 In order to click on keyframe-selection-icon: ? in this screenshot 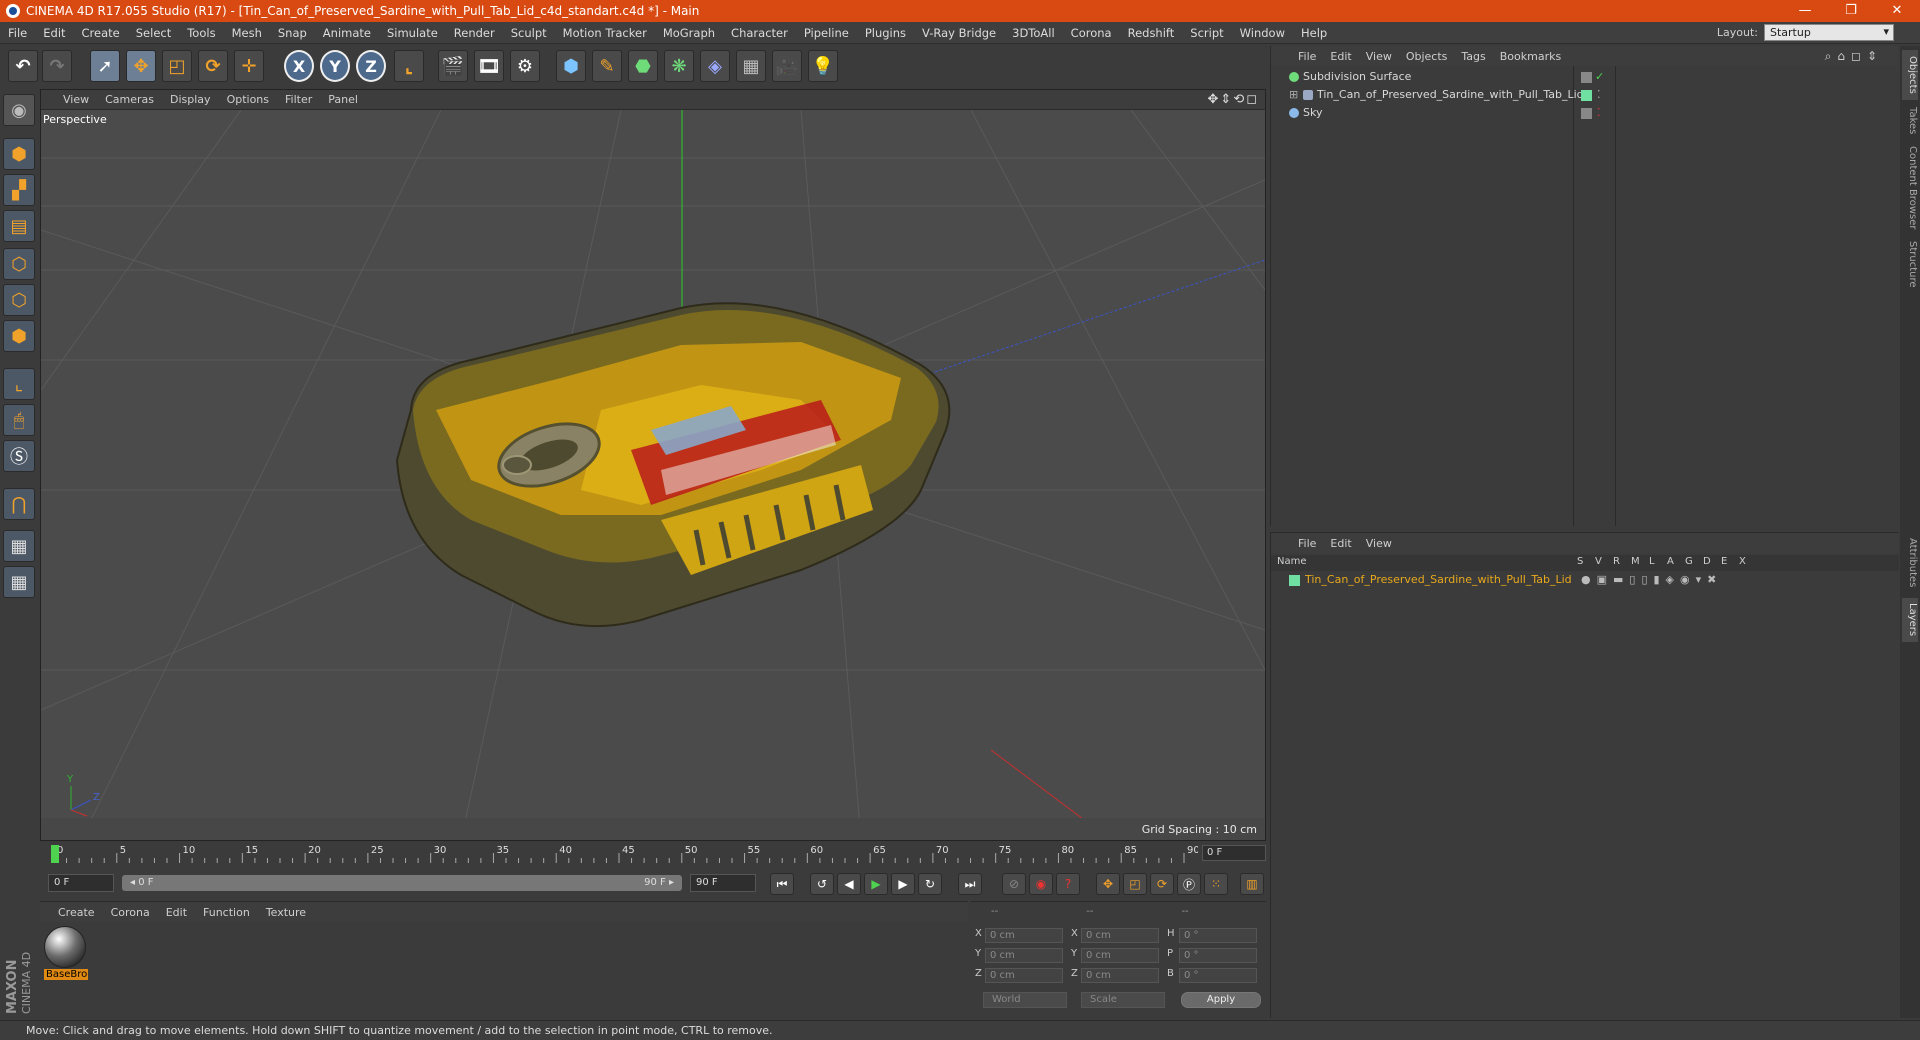, I will do `click(1068, 884)`.